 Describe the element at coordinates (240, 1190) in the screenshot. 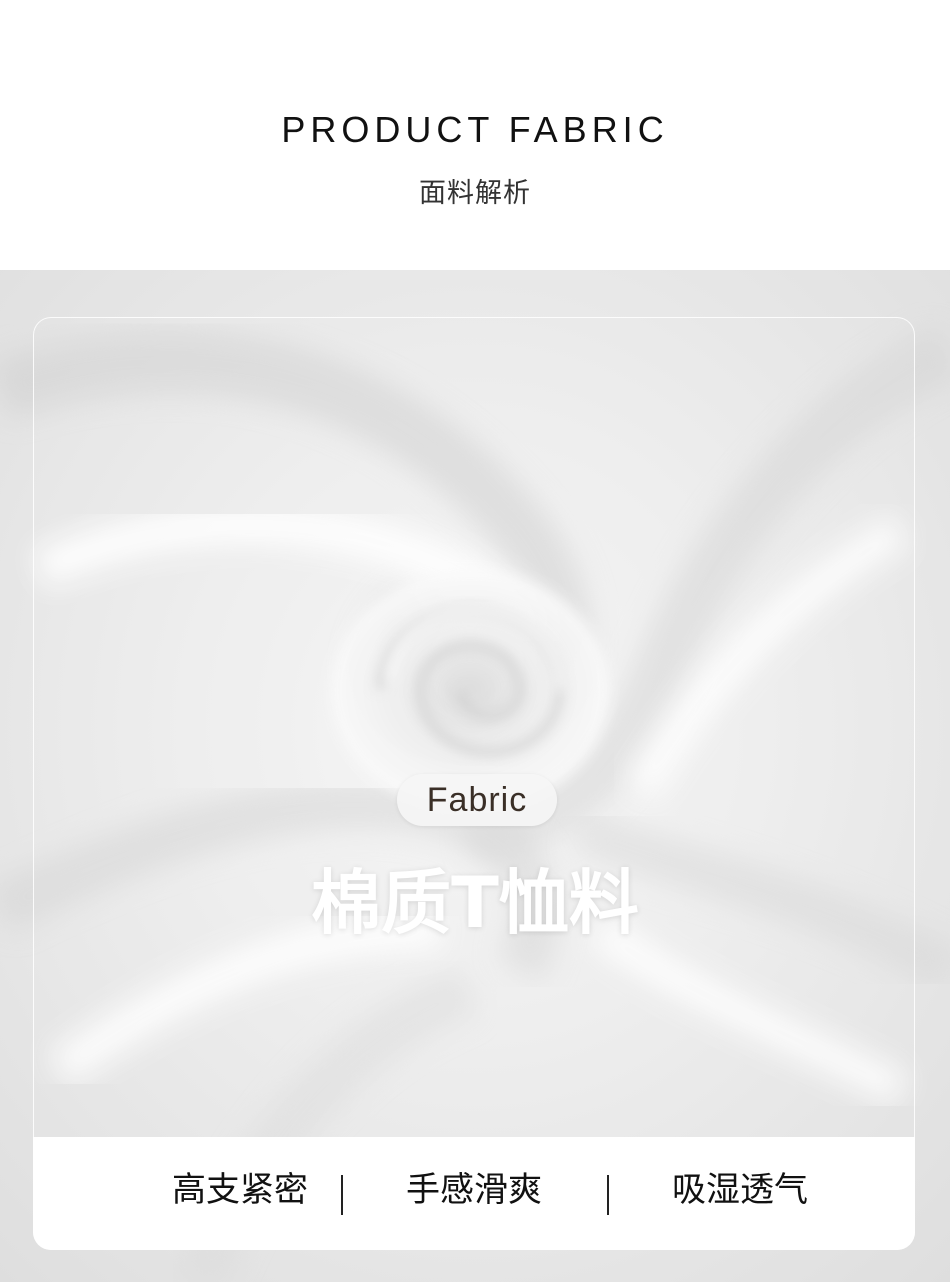

I see `feature-label: 高支紧密` at that location.